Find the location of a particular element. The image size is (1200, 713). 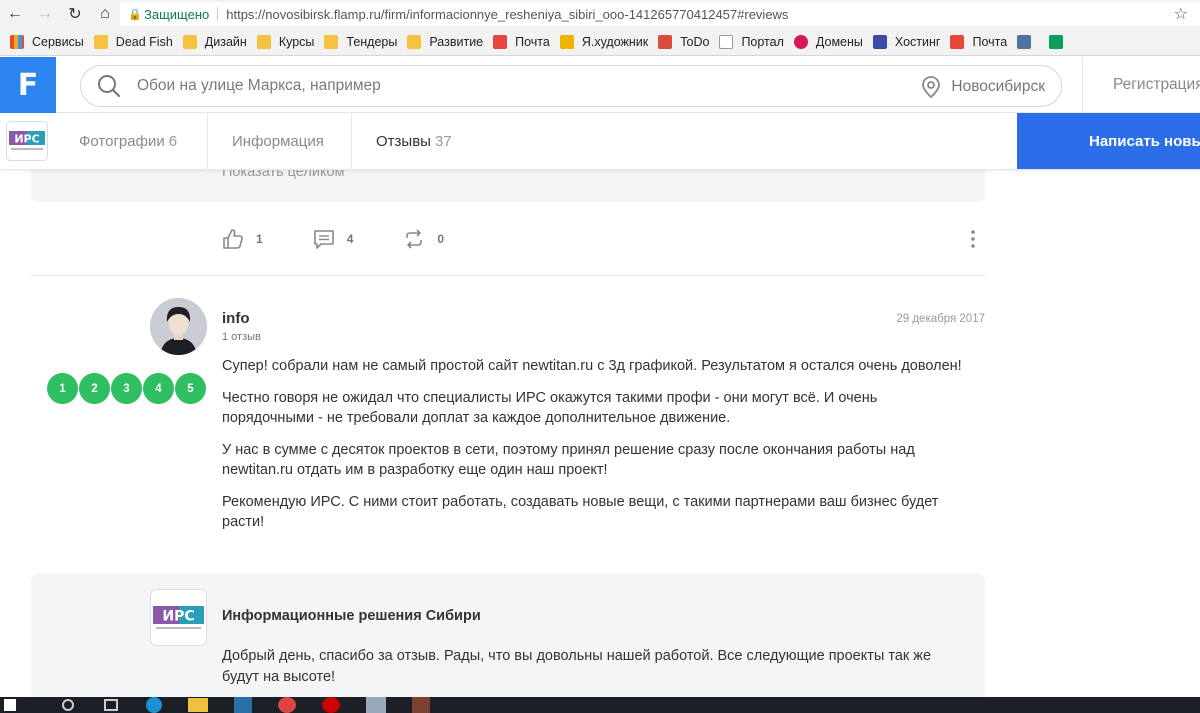

bookmark-portal: Портал is located at coordinates (751, 41).